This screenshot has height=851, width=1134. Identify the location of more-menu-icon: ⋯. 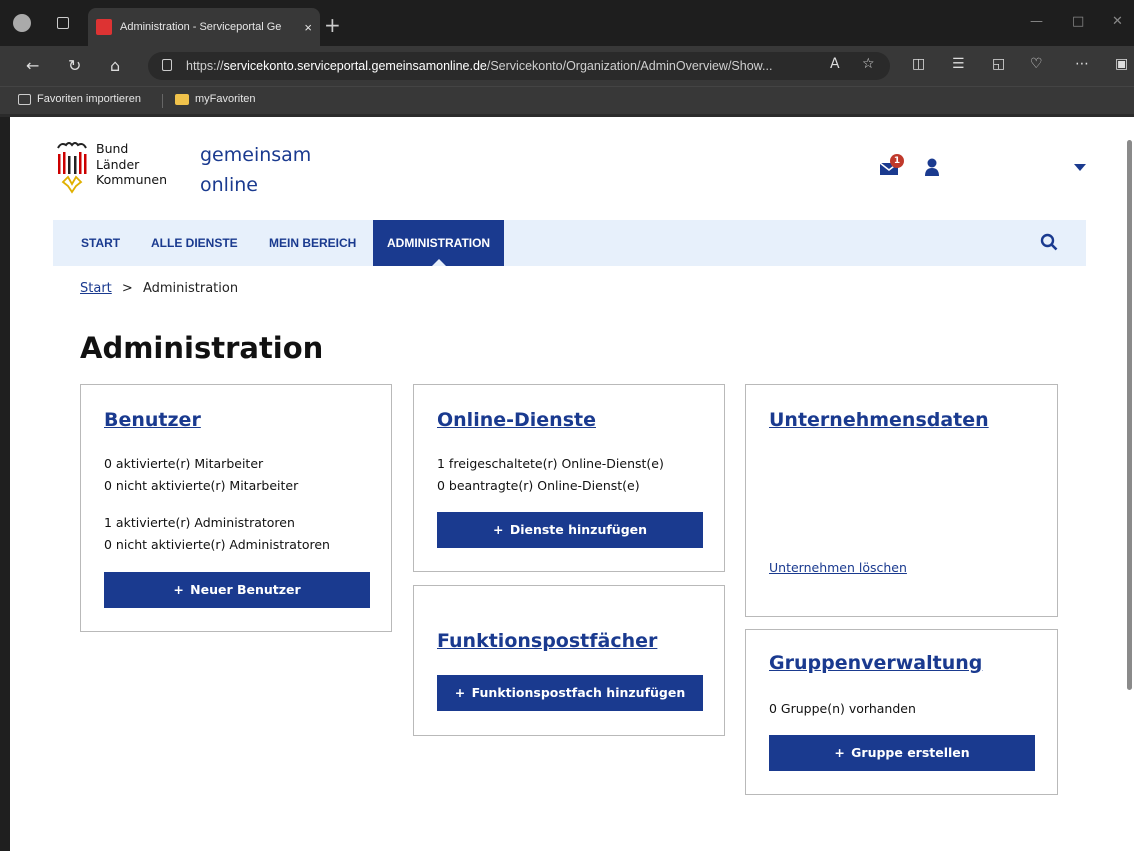
(1082, 64).